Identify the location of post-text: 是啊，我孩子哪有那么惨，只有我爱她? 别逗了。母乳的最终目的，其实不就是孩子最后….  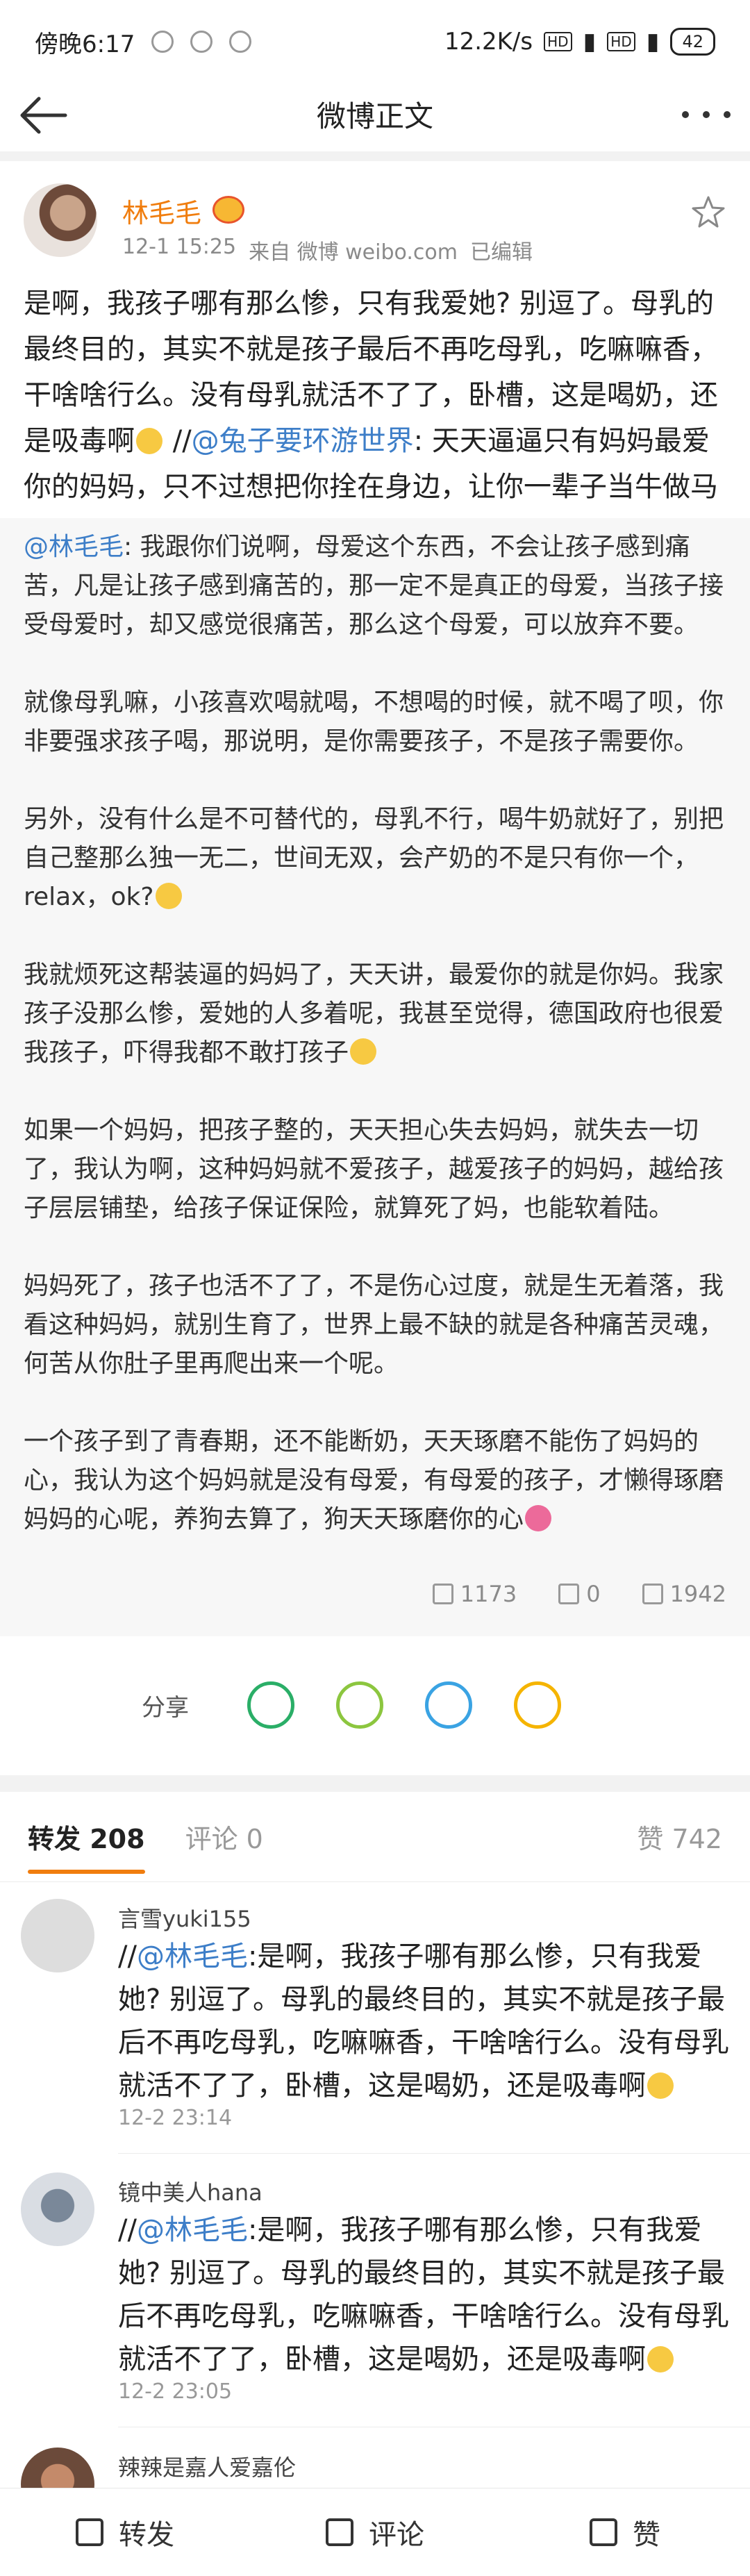
(375, 395).